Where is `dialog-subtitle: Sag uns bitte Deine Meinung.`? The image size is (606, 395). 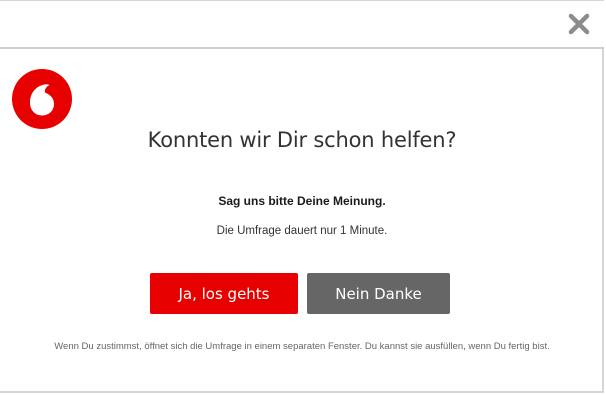 dialog-subtitle: Sag uns bitte Deine Meinung. is located at coordinates (302, 201).